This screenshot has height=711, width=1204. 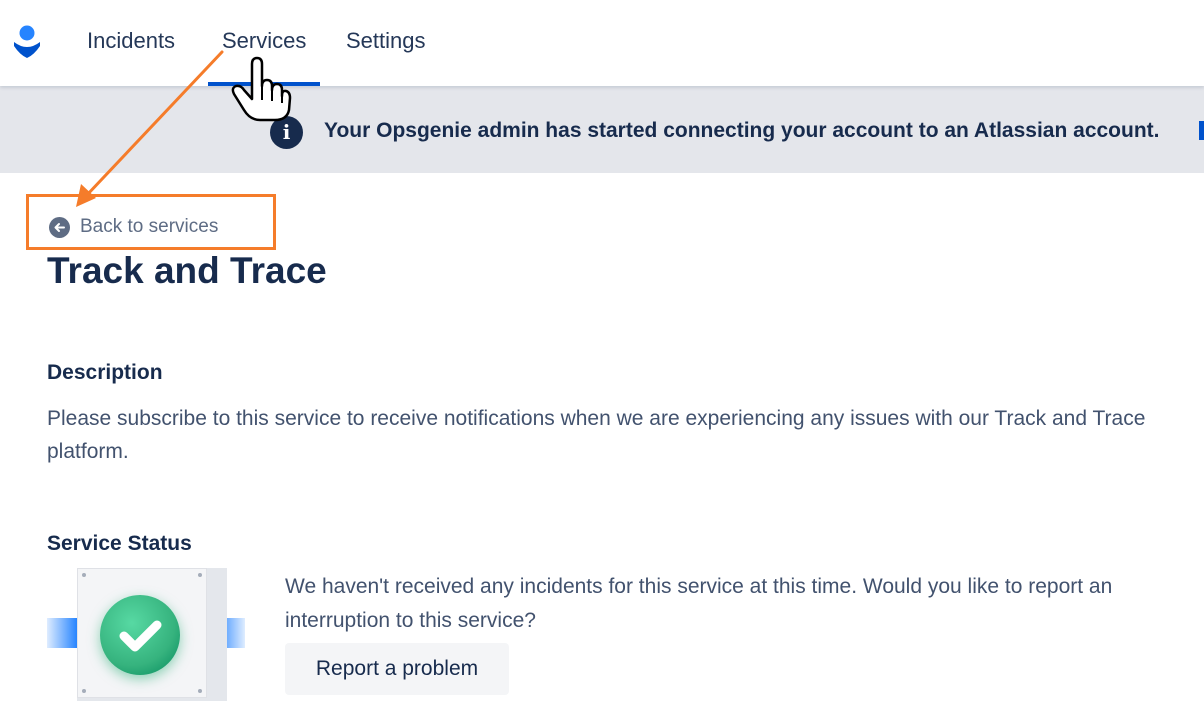 I want to click on back-to-services-link: Back to services, so click(x=133, y=227).